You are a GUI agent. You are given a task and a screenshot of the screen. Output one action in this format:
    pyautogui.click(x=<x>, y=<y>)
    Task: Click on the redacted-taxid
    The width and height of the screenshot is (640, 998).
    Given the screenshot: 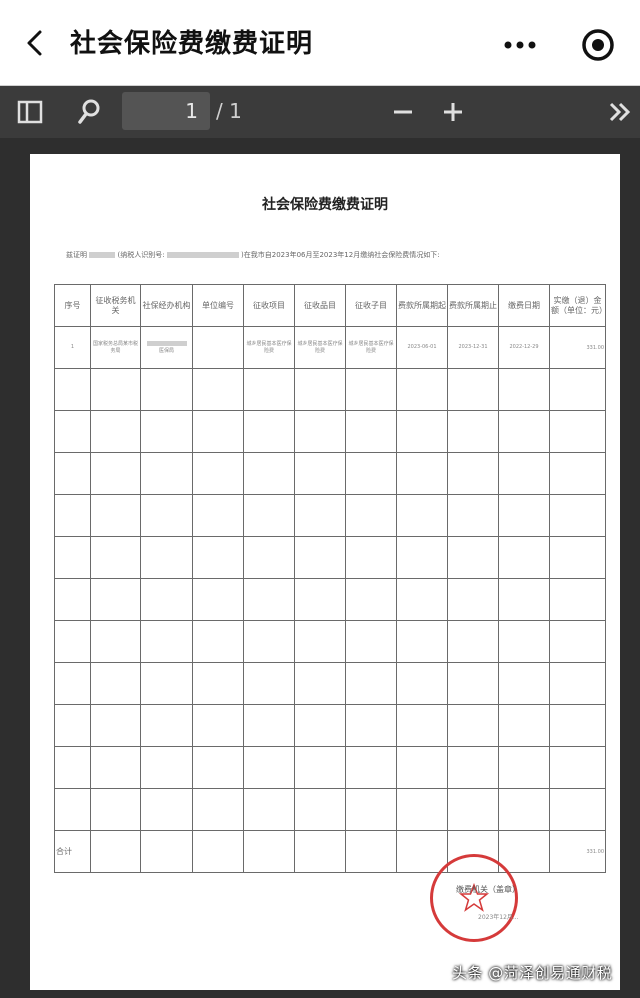 What is the action you would take?
    pyautogui.click(x=202, y=255)
    